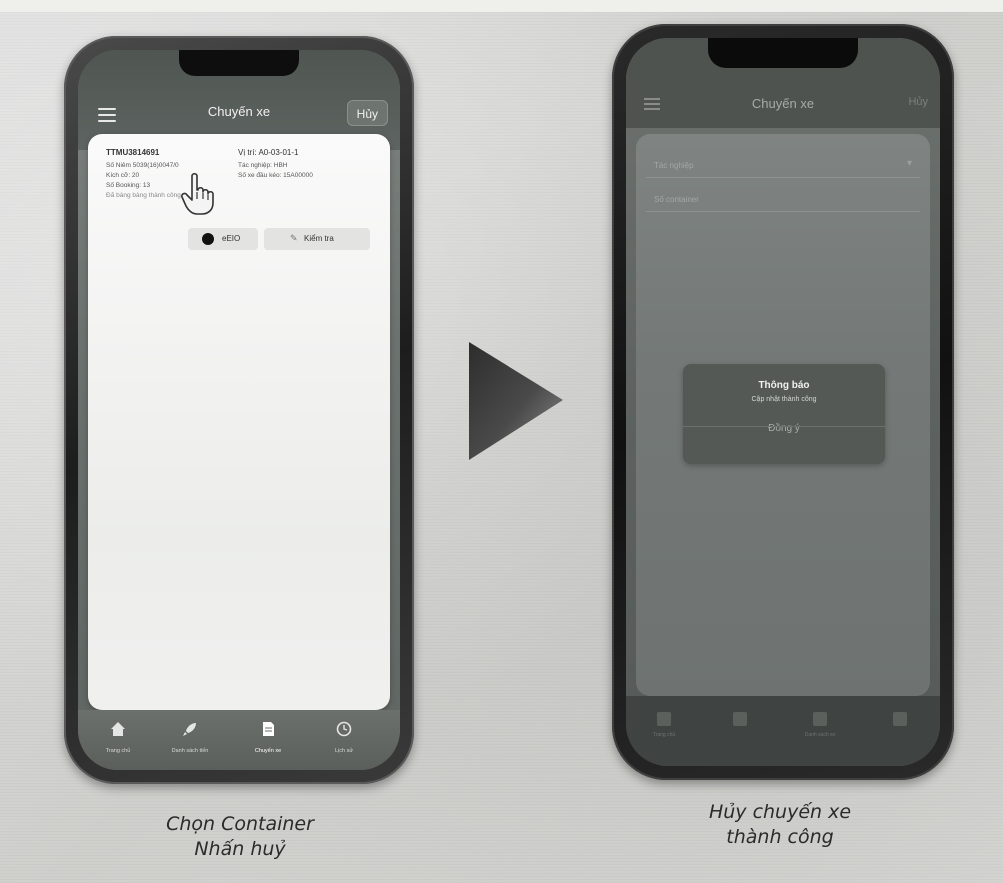  What do you see at coordinates (780, 812) in the screenshot?
I see `right-caption-line-1: Hủy chuyến xe` at bounding box center [780, 812].